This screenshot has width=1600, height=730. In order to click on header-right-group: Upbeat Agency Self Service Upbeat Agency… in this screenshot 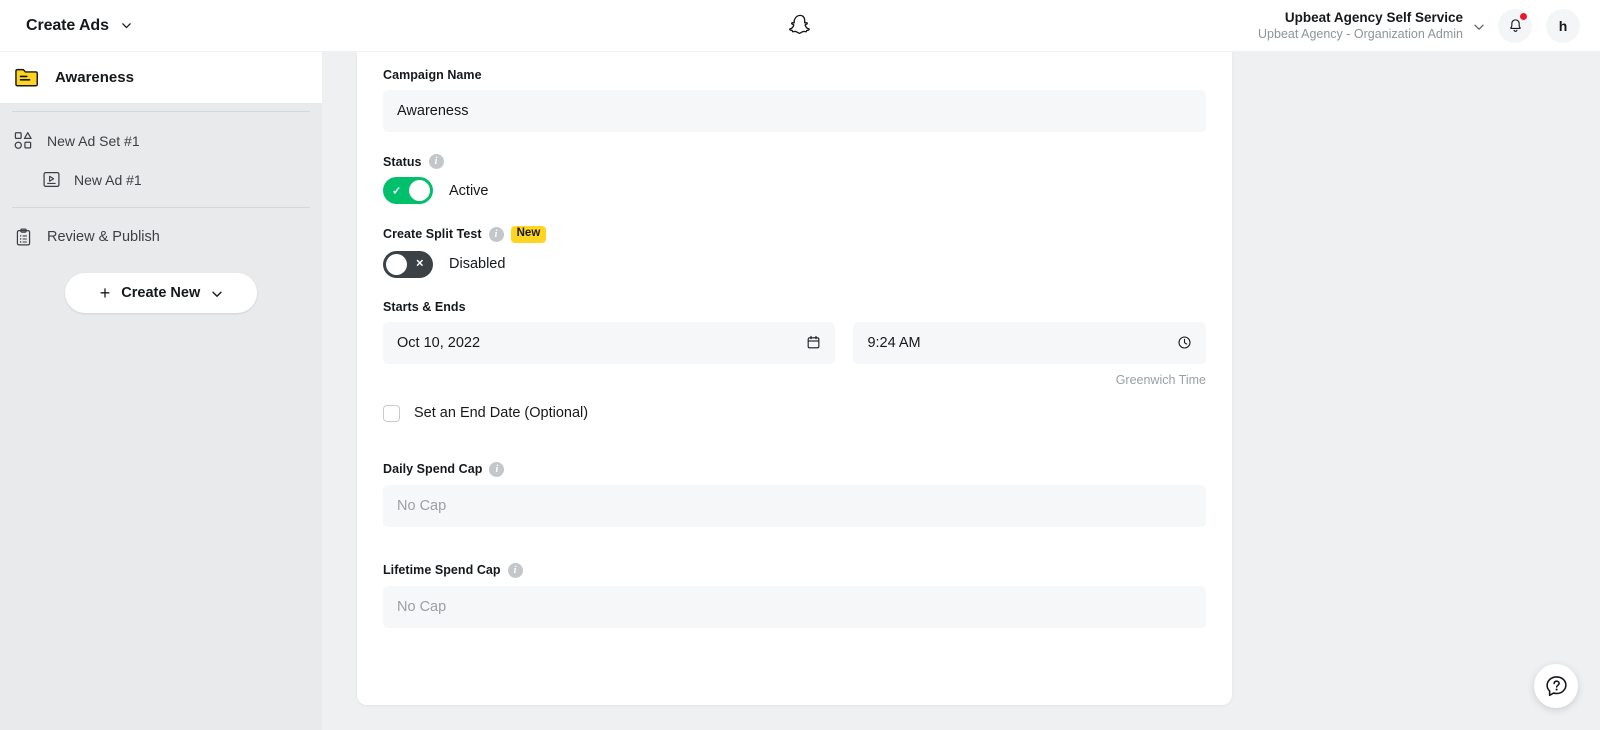, I will do `click(1419, 26)`.